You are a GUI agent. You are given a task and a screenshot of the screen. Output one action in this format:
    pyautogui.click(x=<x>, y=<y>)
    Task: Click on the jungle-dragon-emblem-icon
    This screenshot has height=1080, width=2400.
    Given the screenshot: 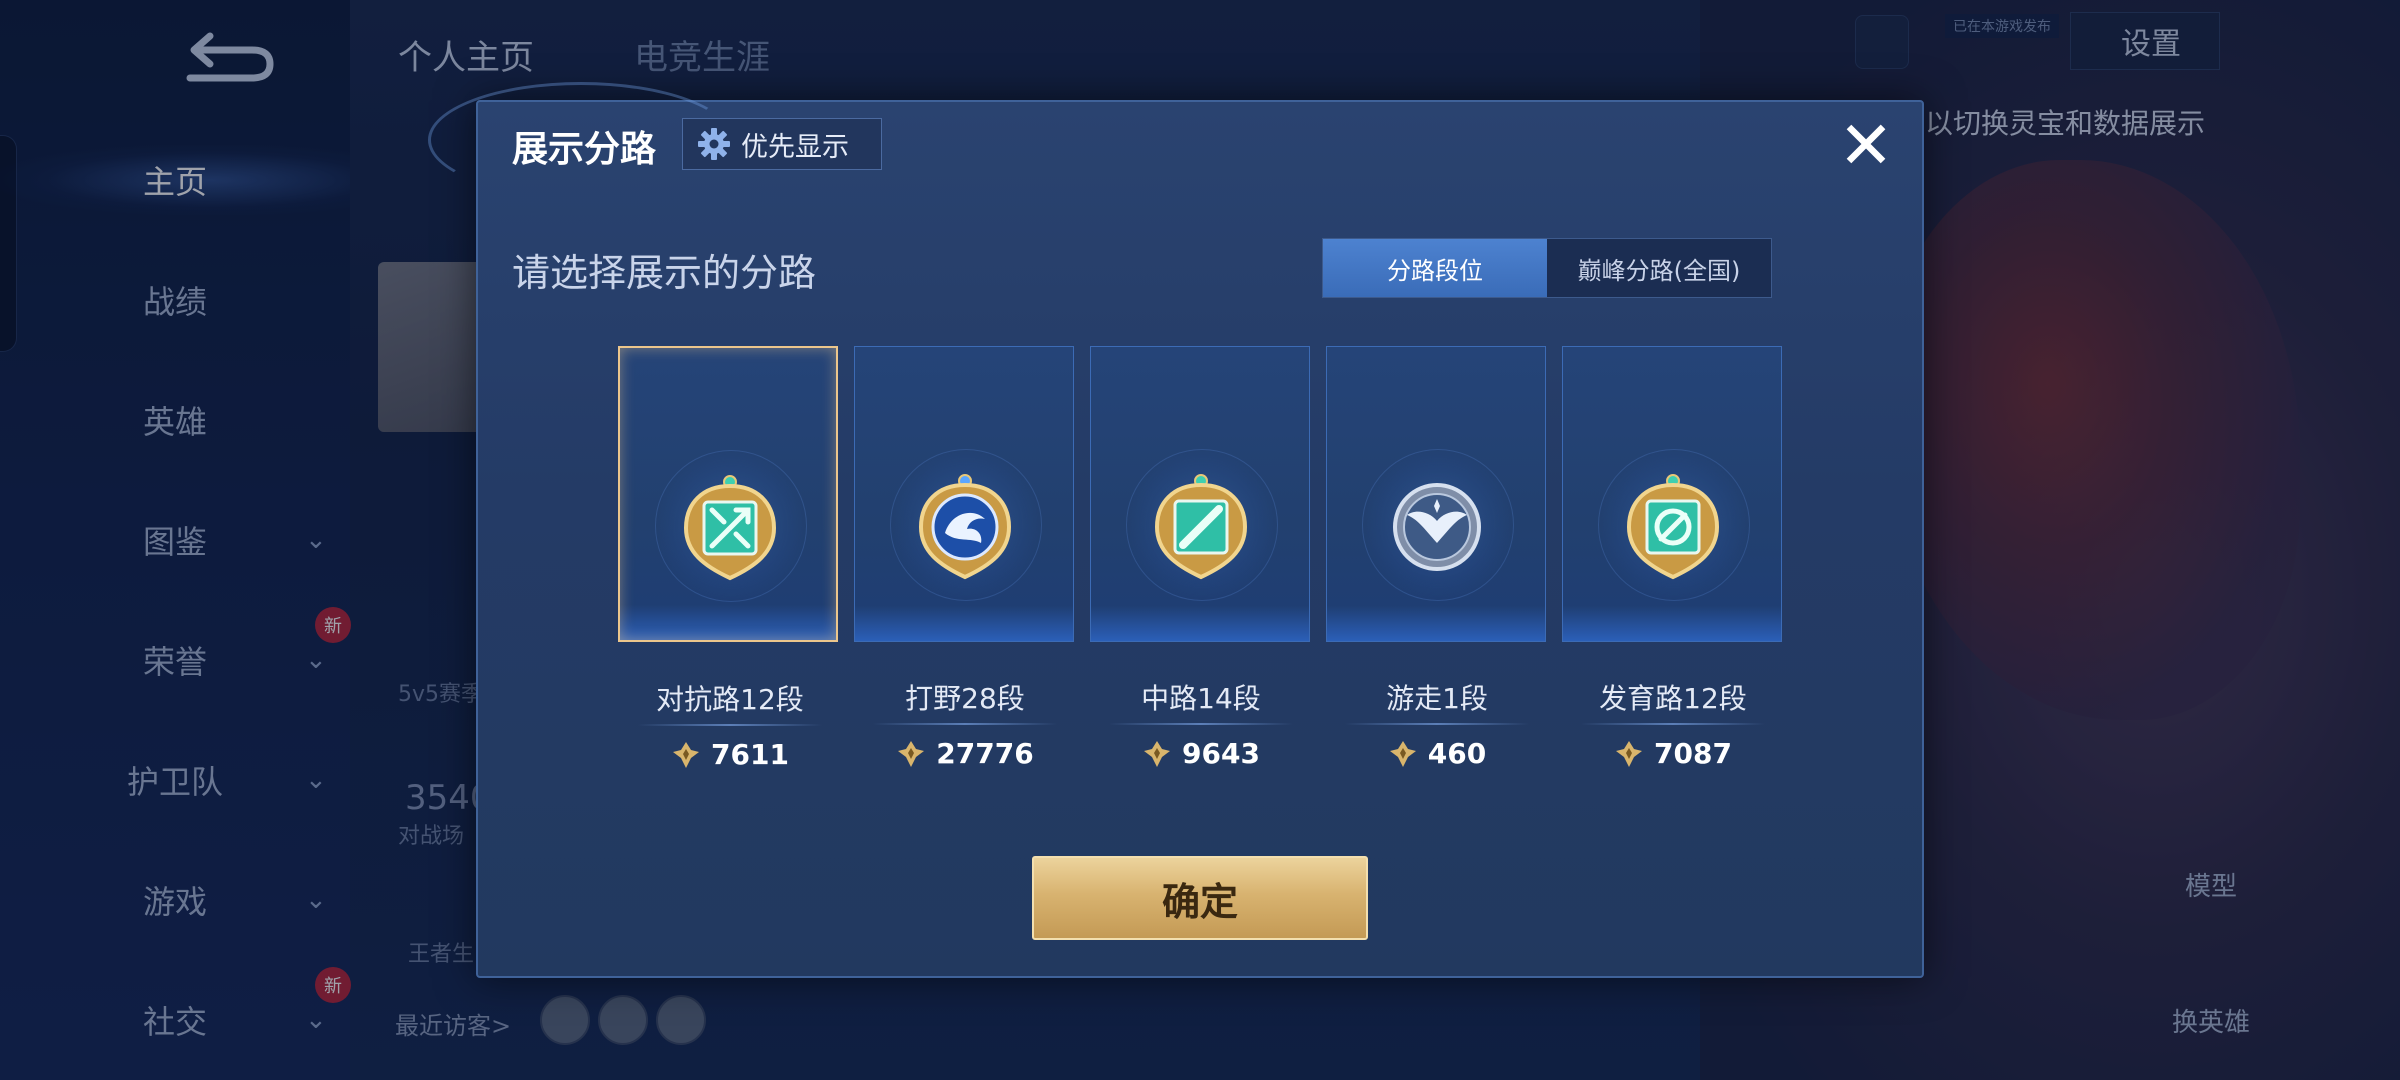 What is the action you would take?
    pyautogui.click(x=965, y=527)
    